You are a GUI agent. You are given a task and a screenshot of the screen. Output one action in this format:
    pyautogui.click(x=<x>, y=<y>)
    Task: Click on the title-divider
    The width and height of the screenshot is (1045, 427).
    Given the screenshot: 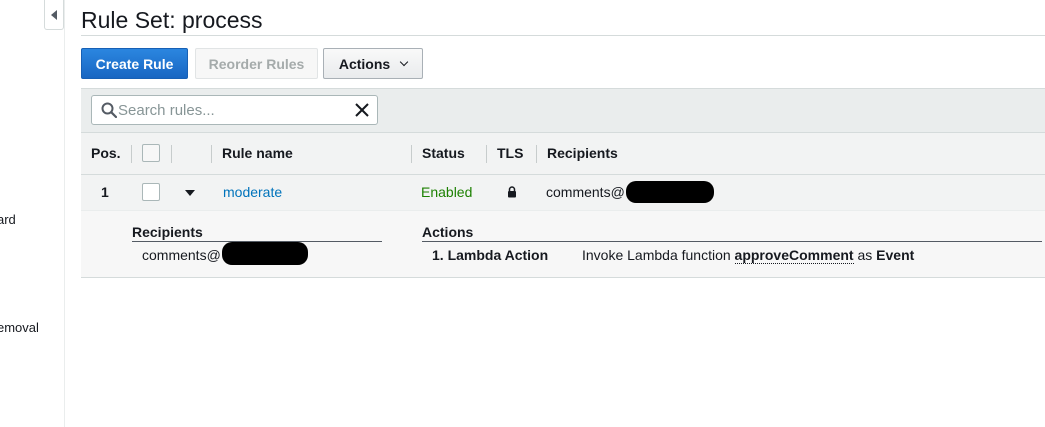 What is the action you would take?
    pyautogui.click(x=563, y=35)
    